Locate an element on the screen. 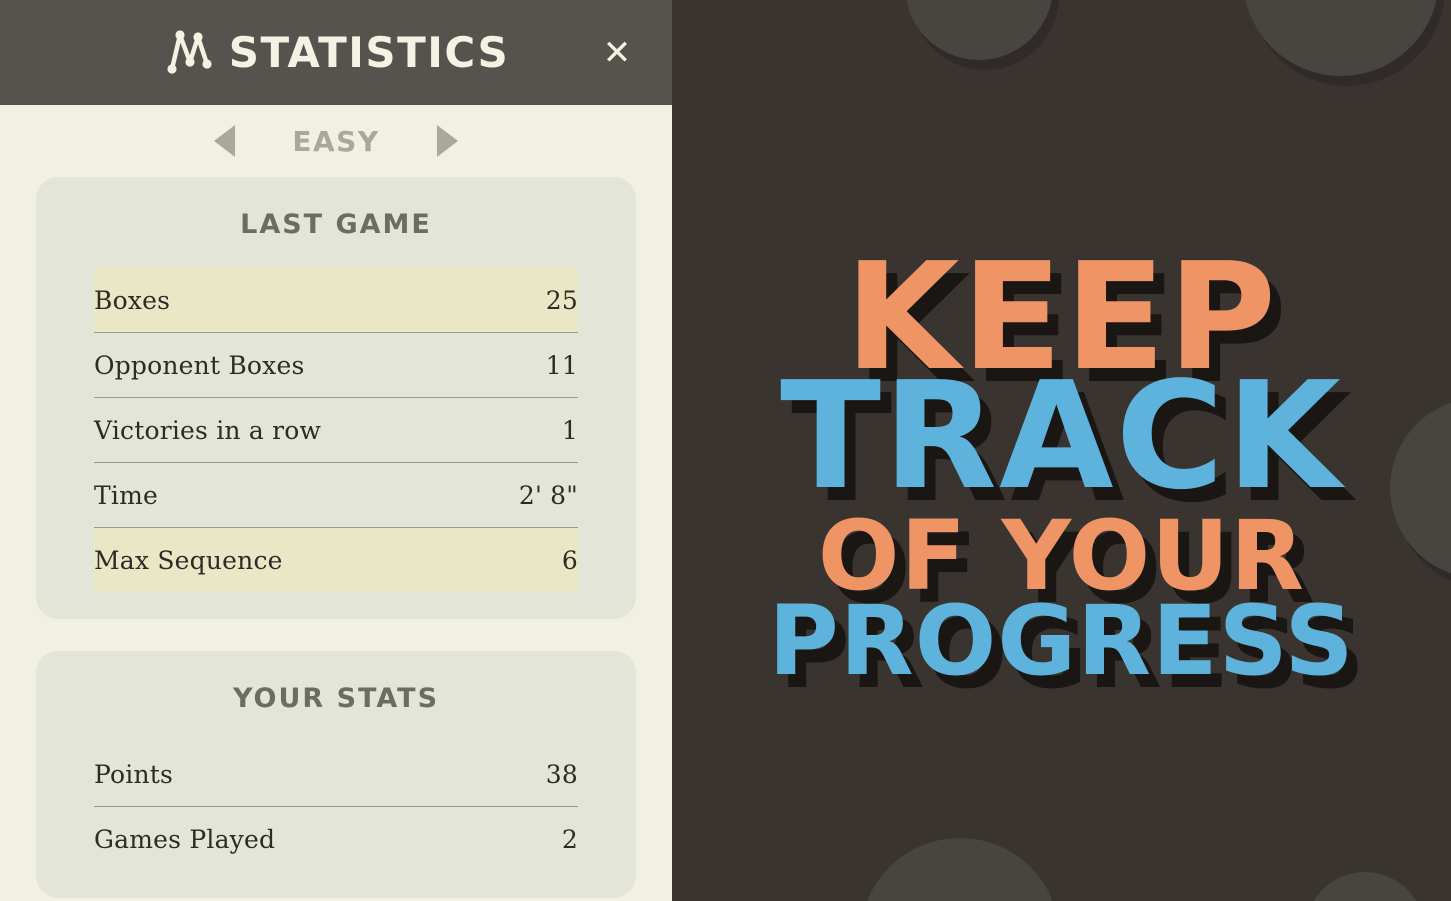 This screenshot has width=1451, height=901. stat-label: Opponent Boxes is located at coordinates (199, 365).